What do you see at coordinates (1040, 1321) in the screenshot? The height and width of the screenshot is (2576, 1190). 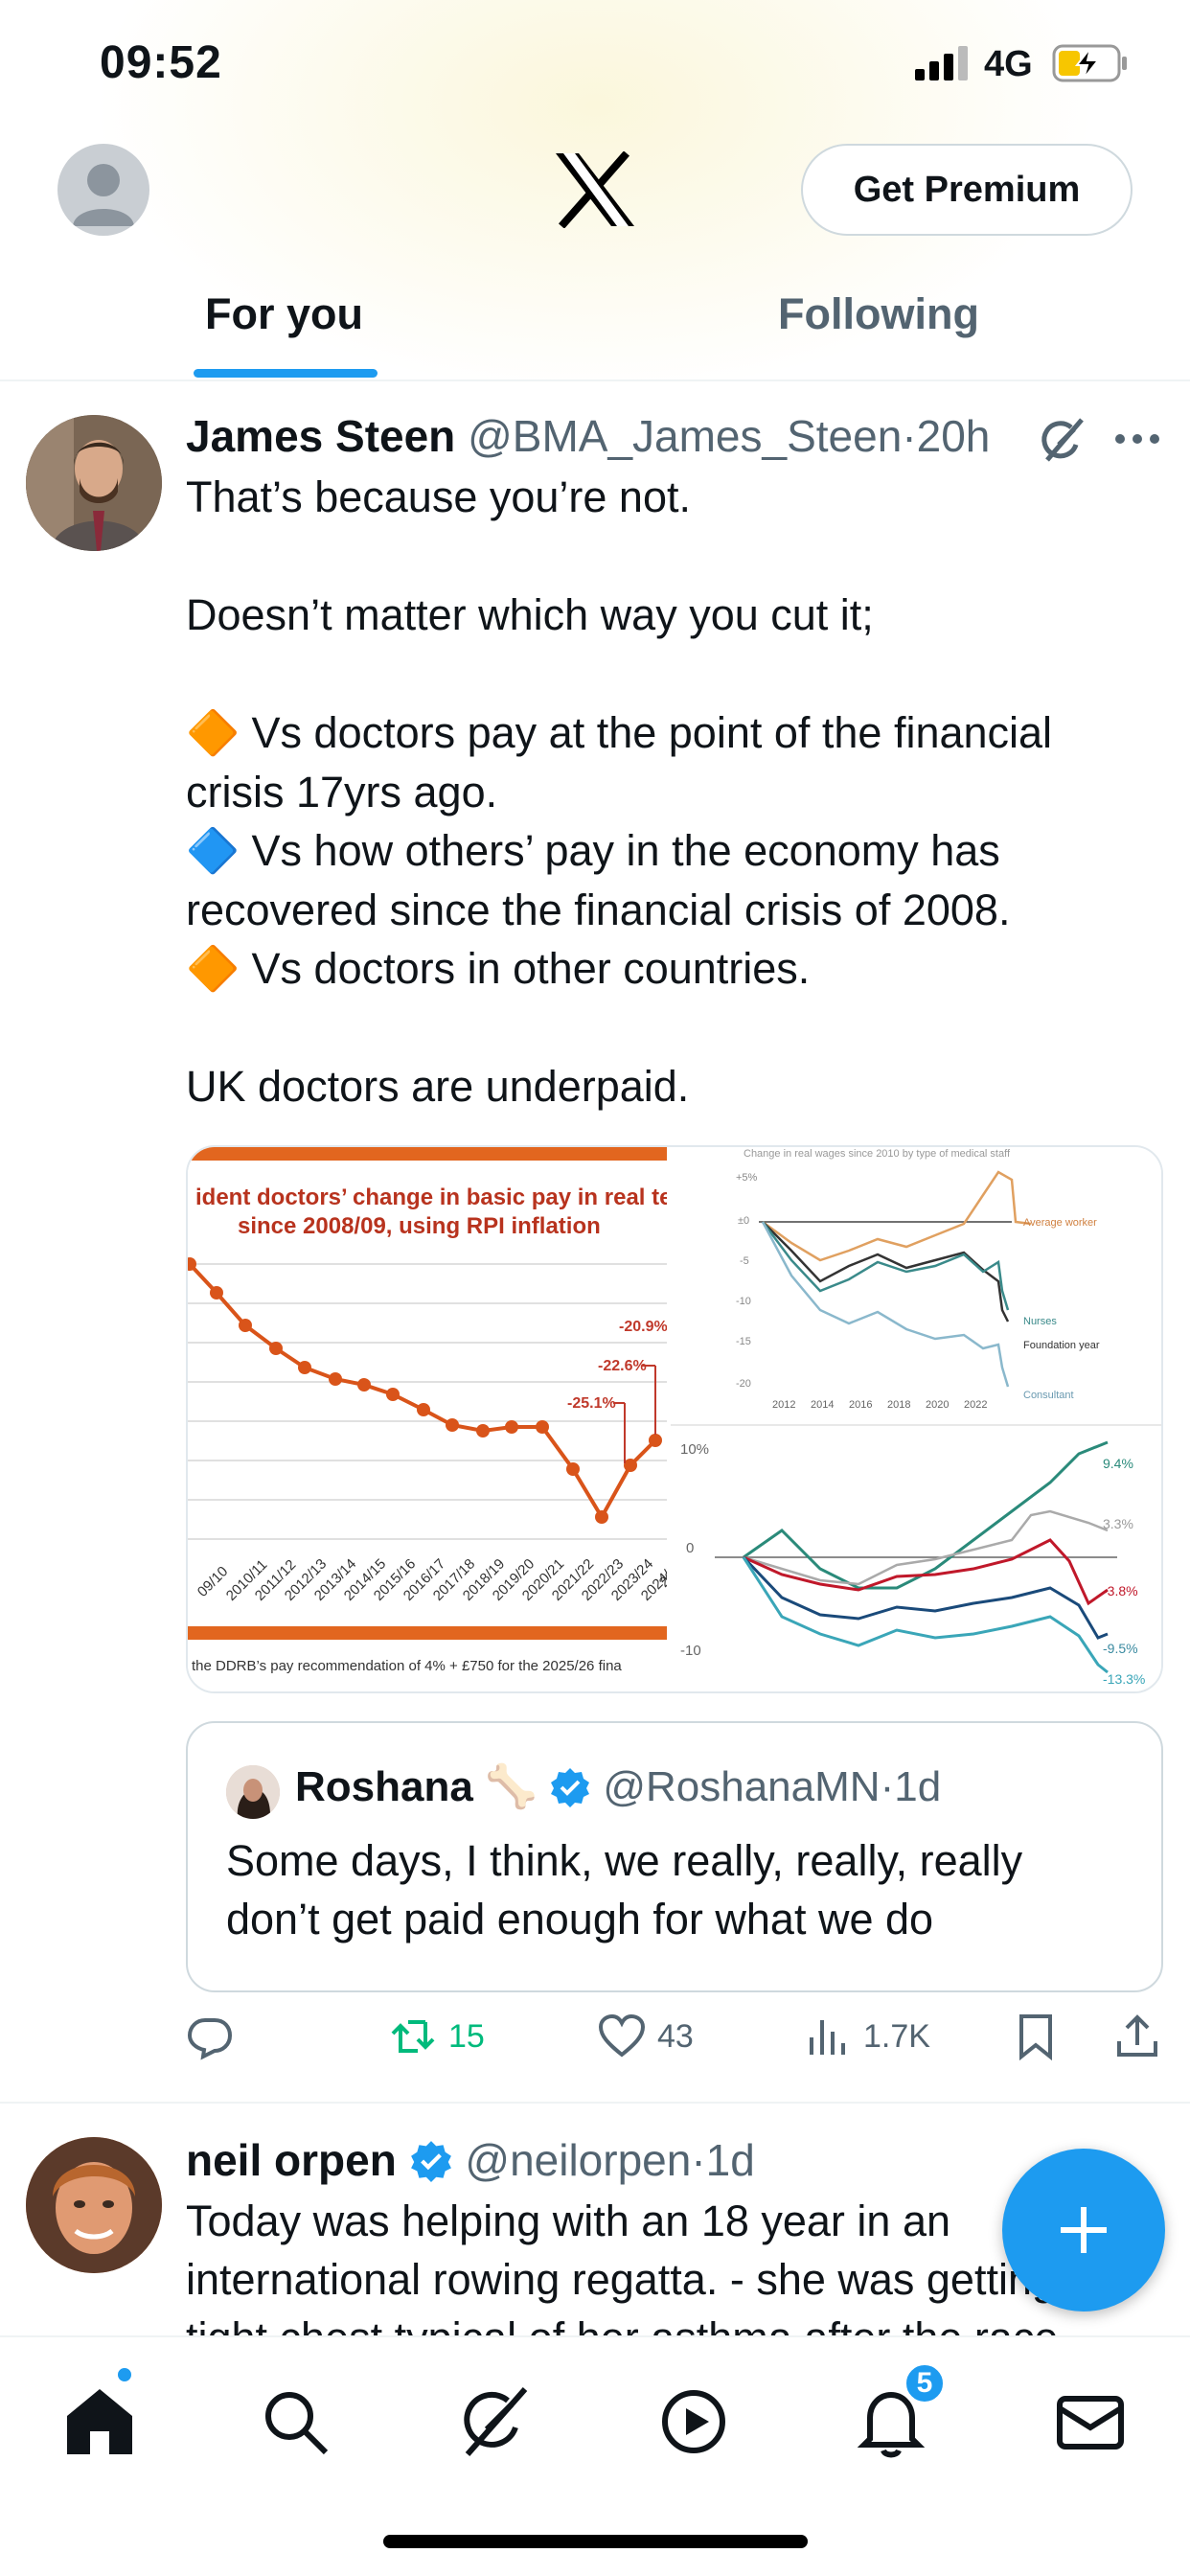 I see `svg-text: Nurses` at bounding box center [1040, 1321].